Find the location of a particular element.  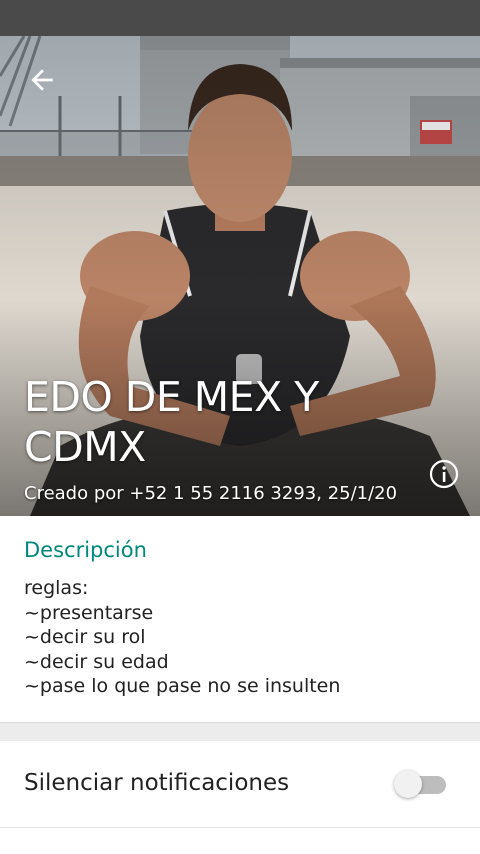

mute-notifications-label: Silenciar notificaciones is located at coordinates (157, 783).